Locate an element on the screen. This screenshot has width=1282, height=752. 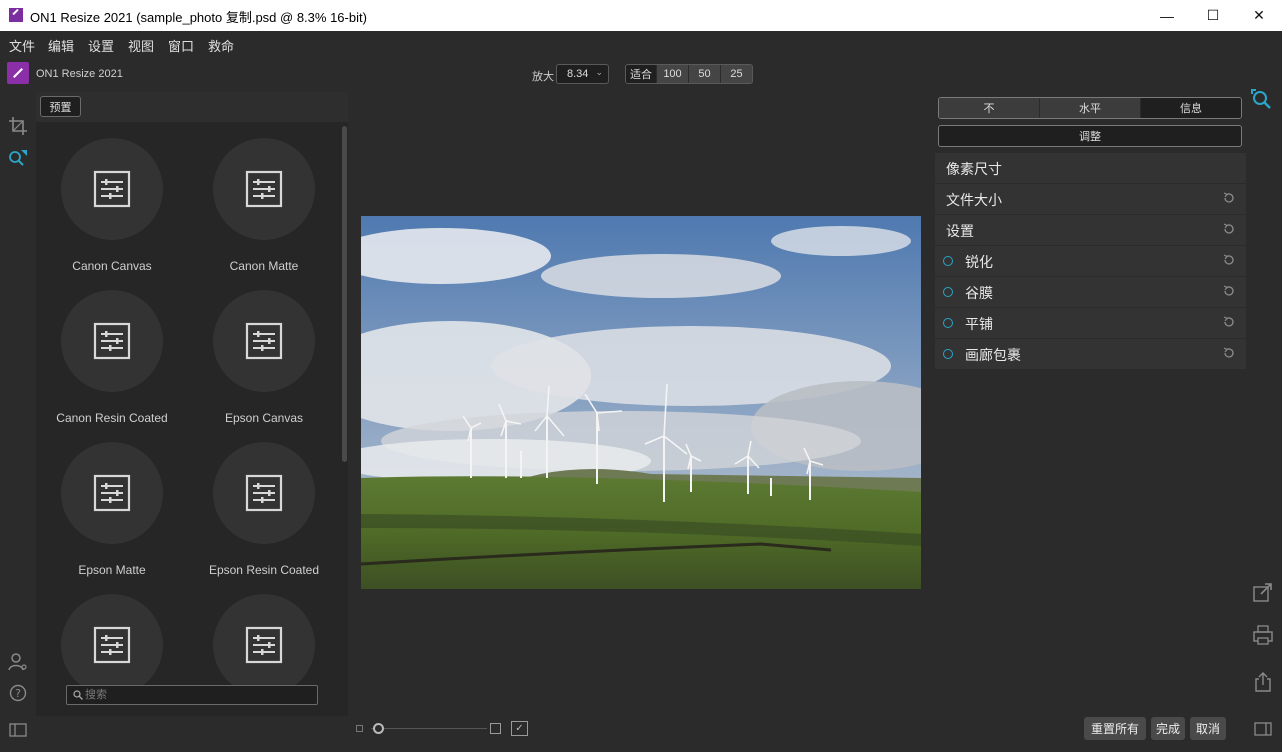
brand-icon is located at coordinates (18, 73).